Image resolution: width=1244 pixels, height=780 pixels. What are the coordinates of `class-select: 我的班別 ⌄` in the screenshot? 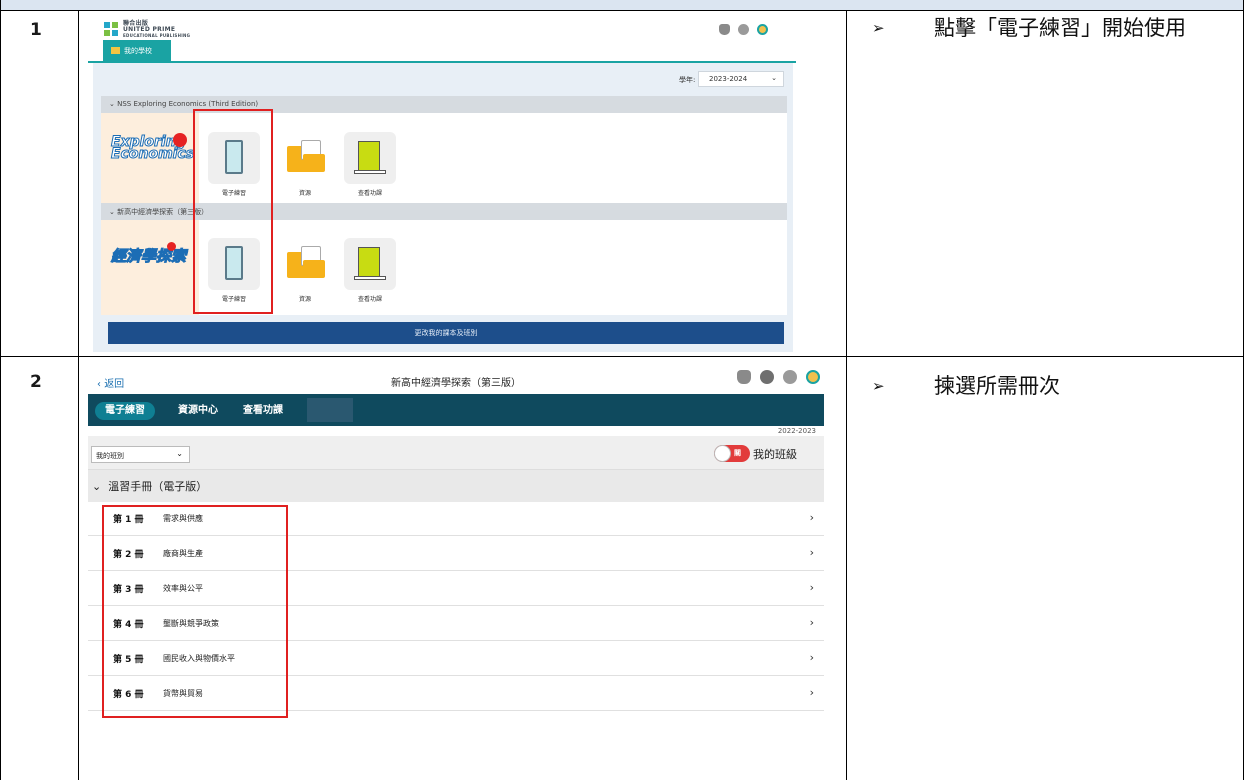 It's located at (140, 454).